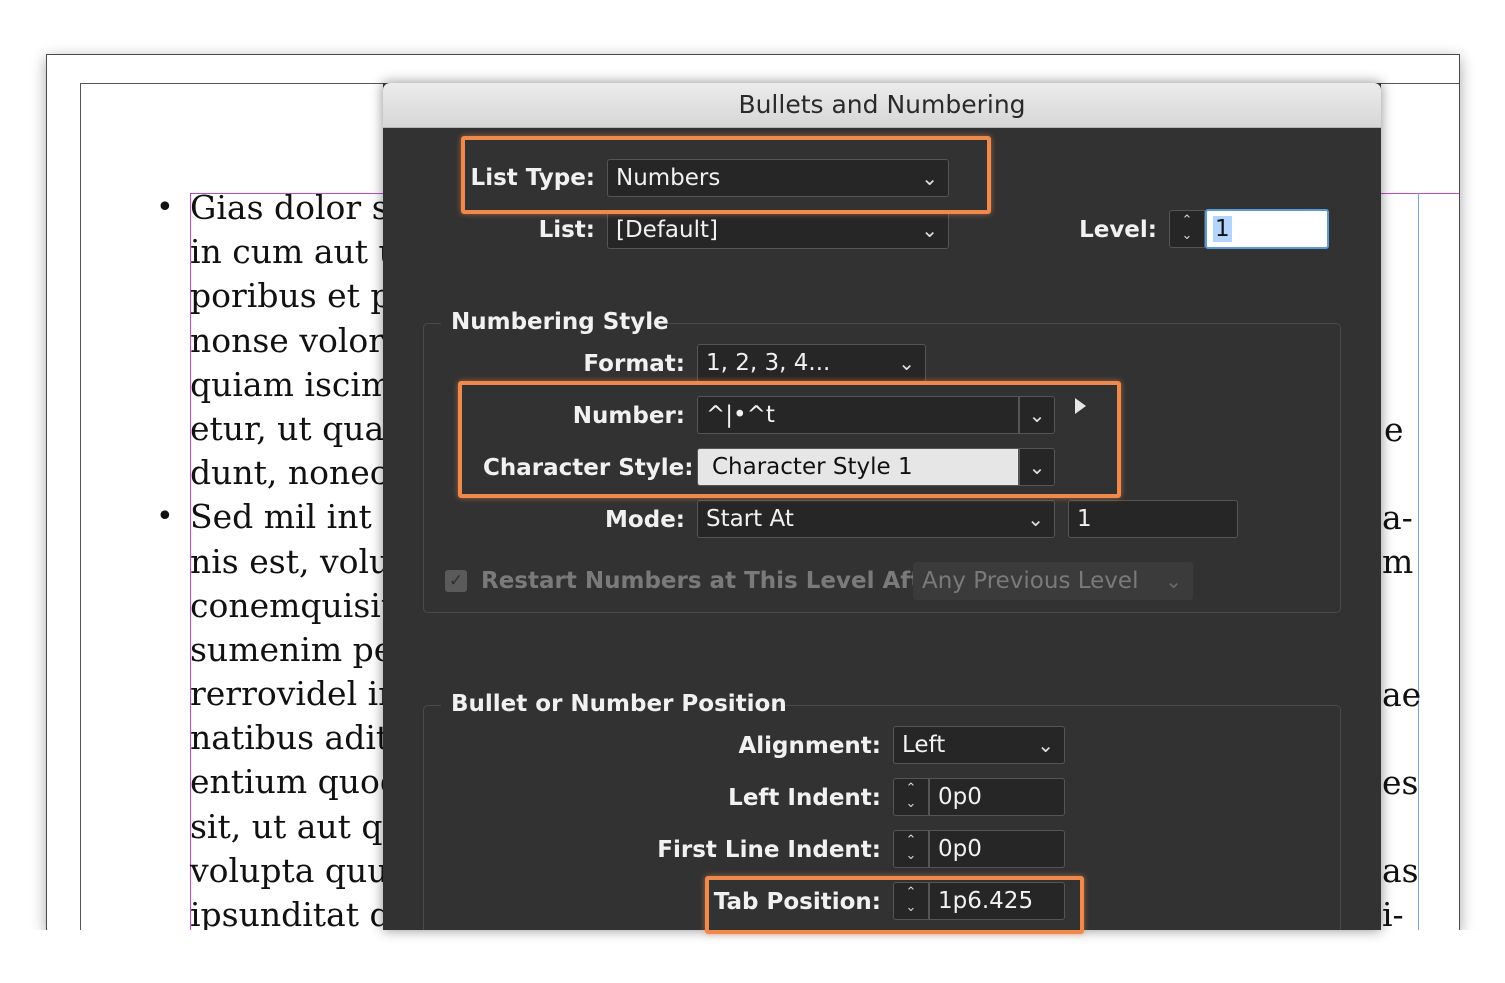 This screenshot has height=983, width=1505. Describe the element at coordinates (456, 581) in the screenshot. I see `restart-numbers-checkbox: ✓` at that location.